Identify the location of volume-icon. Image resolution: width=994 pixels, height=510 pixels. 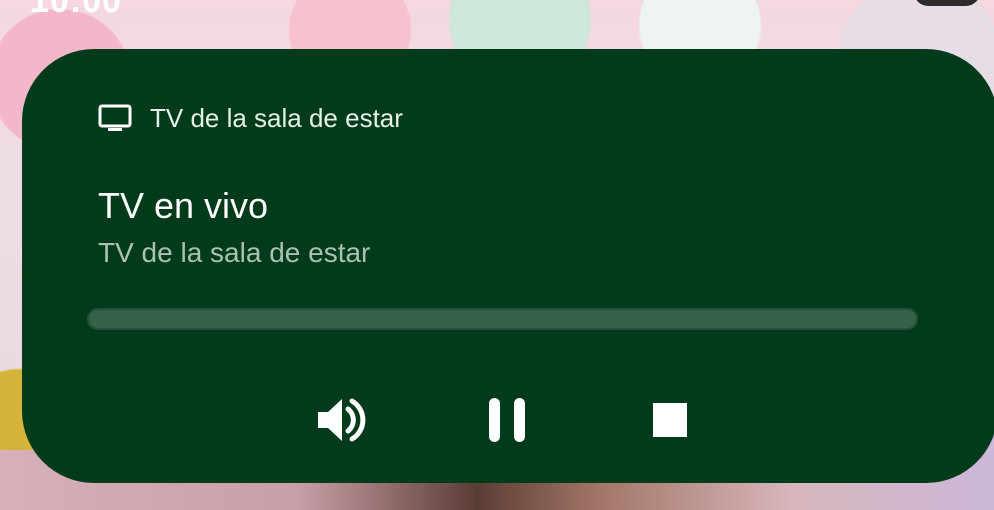
(342, 420).